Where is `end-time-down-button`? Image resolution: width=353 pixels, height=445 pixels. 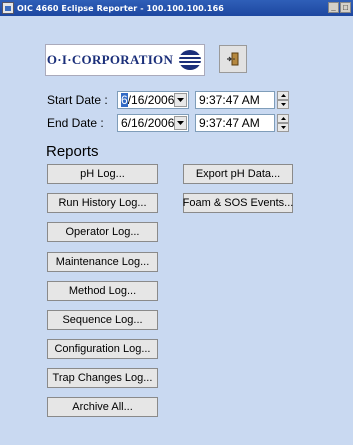
end-time-down-button is located at coordinates (283, 127).